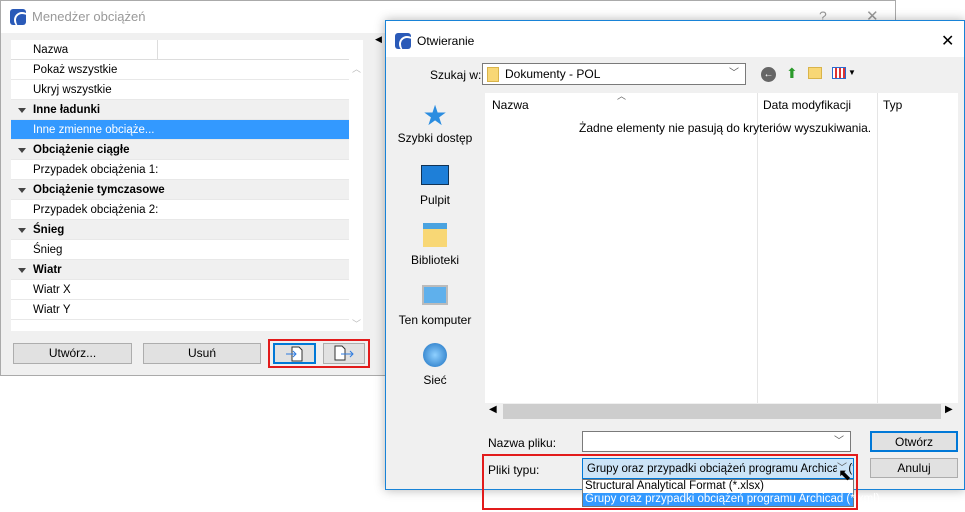 Image resolution: width=965 pixels, height=512 pixels. Describe the element at coordinates (435, 175) in the screenshot. I see `desktop-icon` at that location.